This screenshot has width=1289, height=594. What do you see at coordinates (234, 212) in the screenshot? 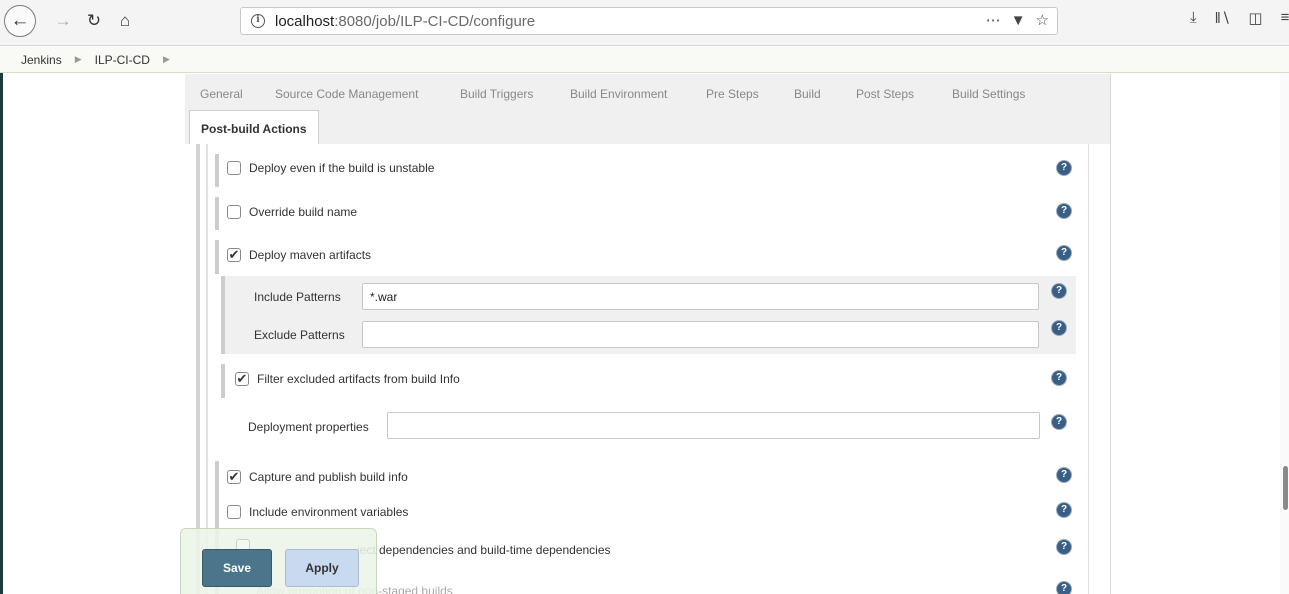
I see `override-name-checkbox` at bounding box center [234, 212].